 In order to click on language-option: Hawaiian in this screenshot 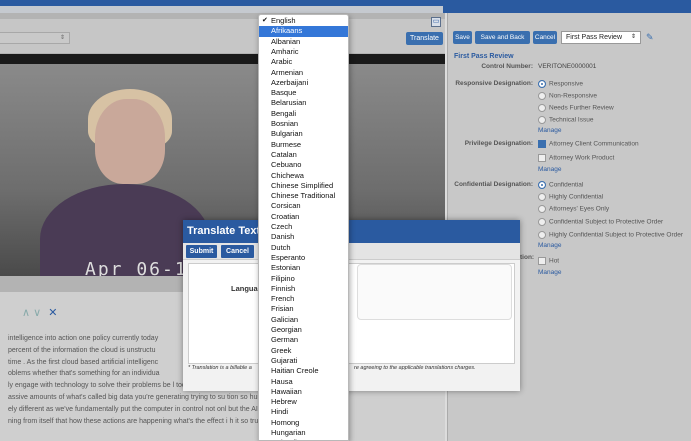, I will do `click(303, 392)`.